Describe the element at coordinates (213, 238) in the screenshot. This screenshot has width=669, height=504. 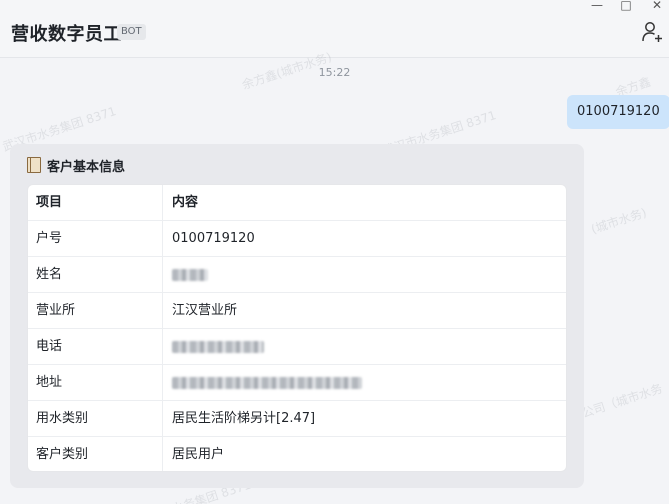
I see `row-value: 0100719120` at that location.